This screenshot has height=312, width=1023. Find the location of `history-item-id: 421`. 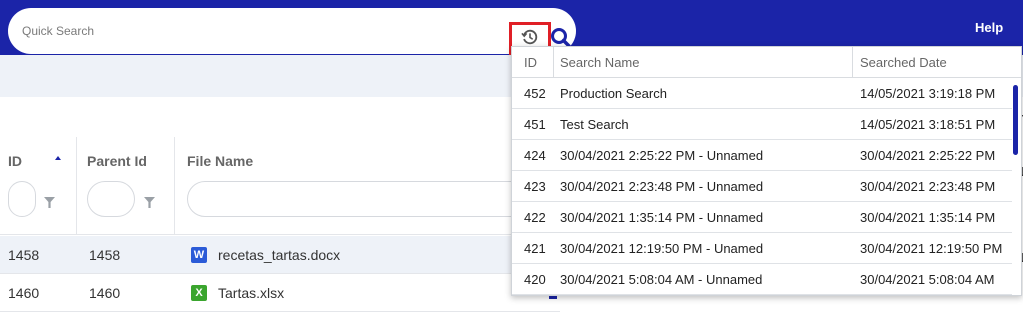

history-item-id: 421 is located at coordinates (535, 248).